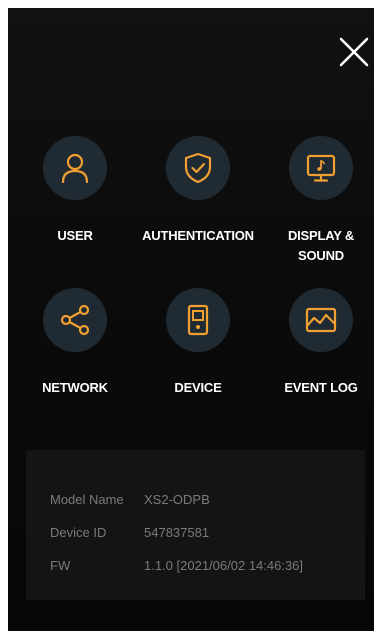 Image resolution: width=382 pixels, height=639 pixels. What do you see at coordinates (75, 353) in the screenshot?
I see `menu-item-network: NETWORK` at bounding box center [75, 353].